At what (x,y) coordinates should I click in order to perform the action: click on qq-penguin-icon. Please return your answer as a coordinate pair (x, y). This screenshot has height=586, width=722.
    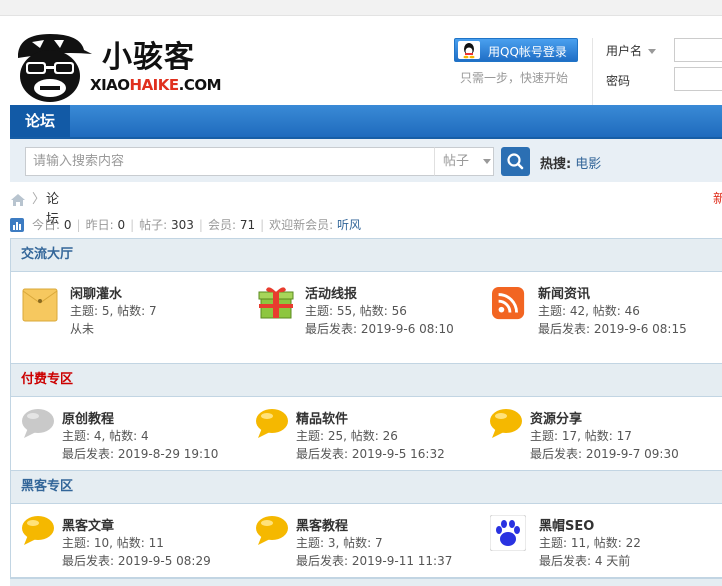
    Looking at the image, I should click on (469, 50).